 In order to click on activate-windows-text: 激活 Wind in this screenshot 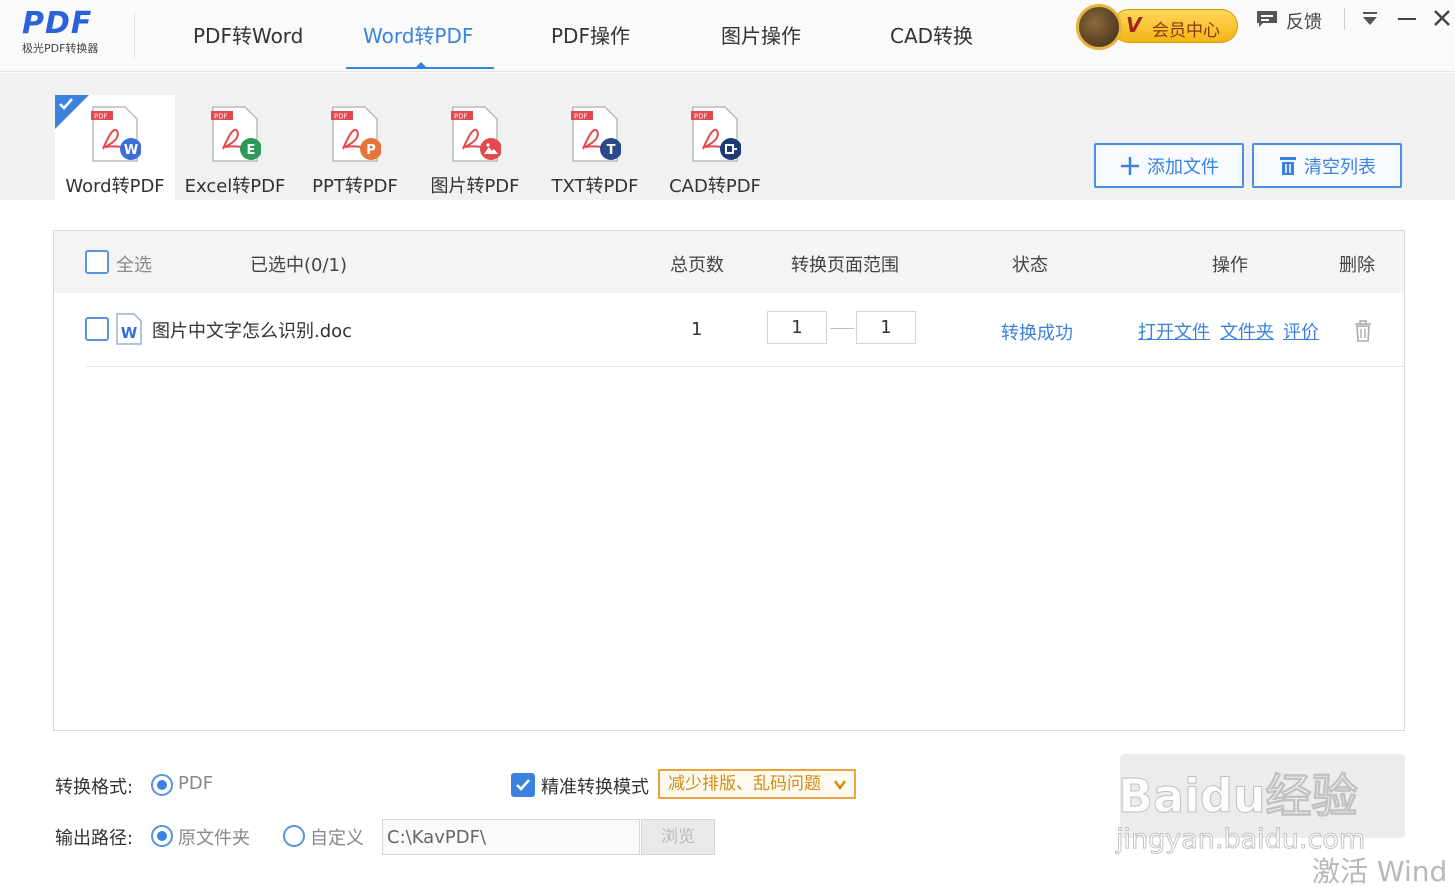, I will do `click(1380, 871)`.